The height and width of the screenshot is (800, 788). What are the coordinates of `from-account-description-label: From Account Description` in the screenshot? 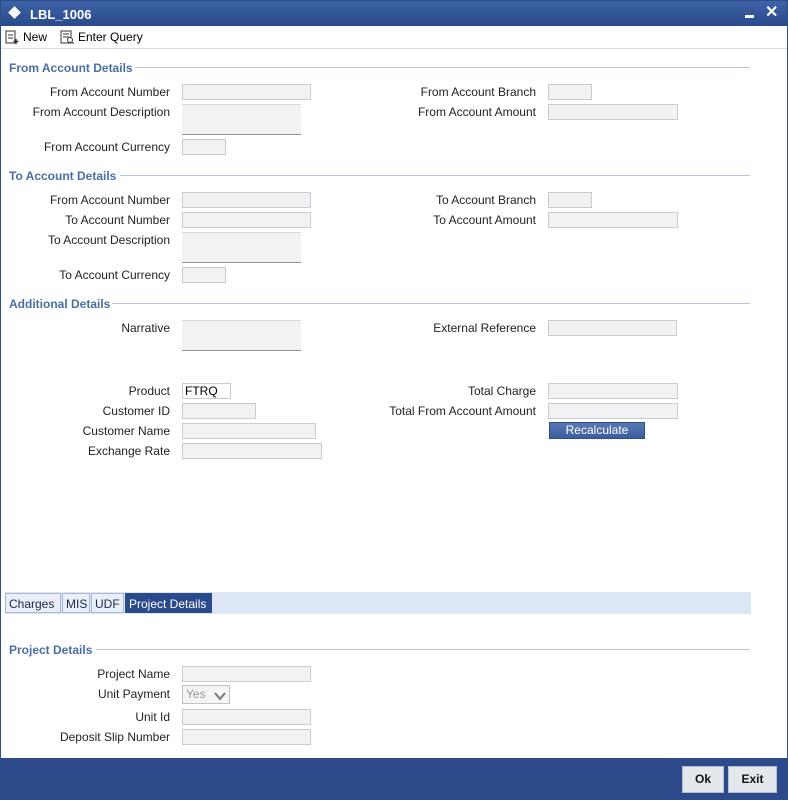 It's located at (101, 112).